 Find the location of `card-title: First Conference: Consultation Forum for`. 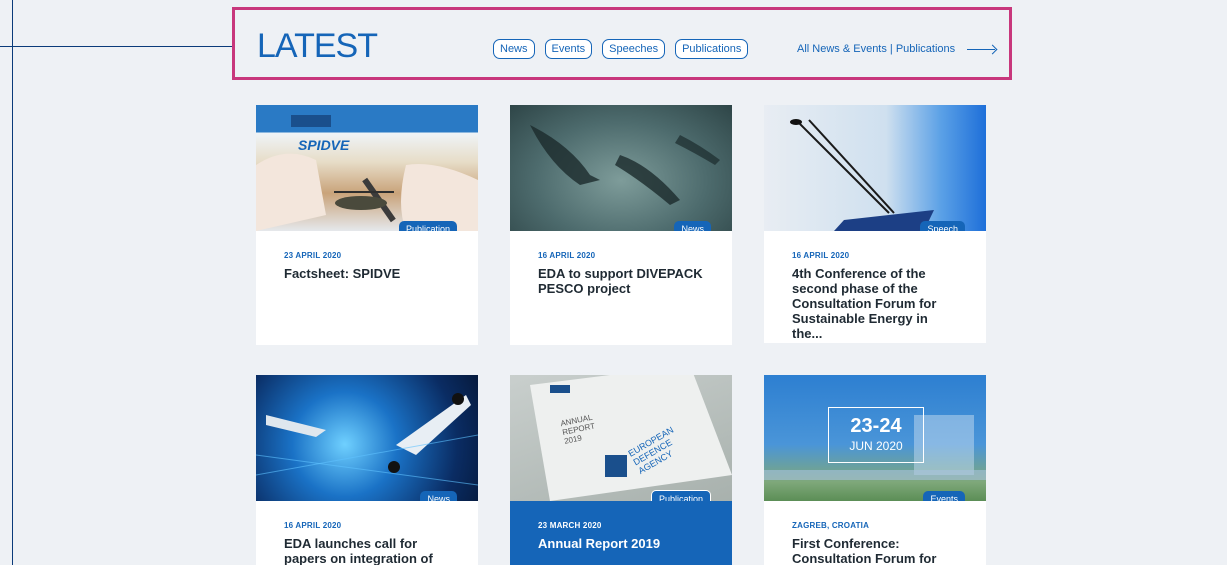

card-title: First Conference: Consultation Forum for is located at coordinates (864, 550).